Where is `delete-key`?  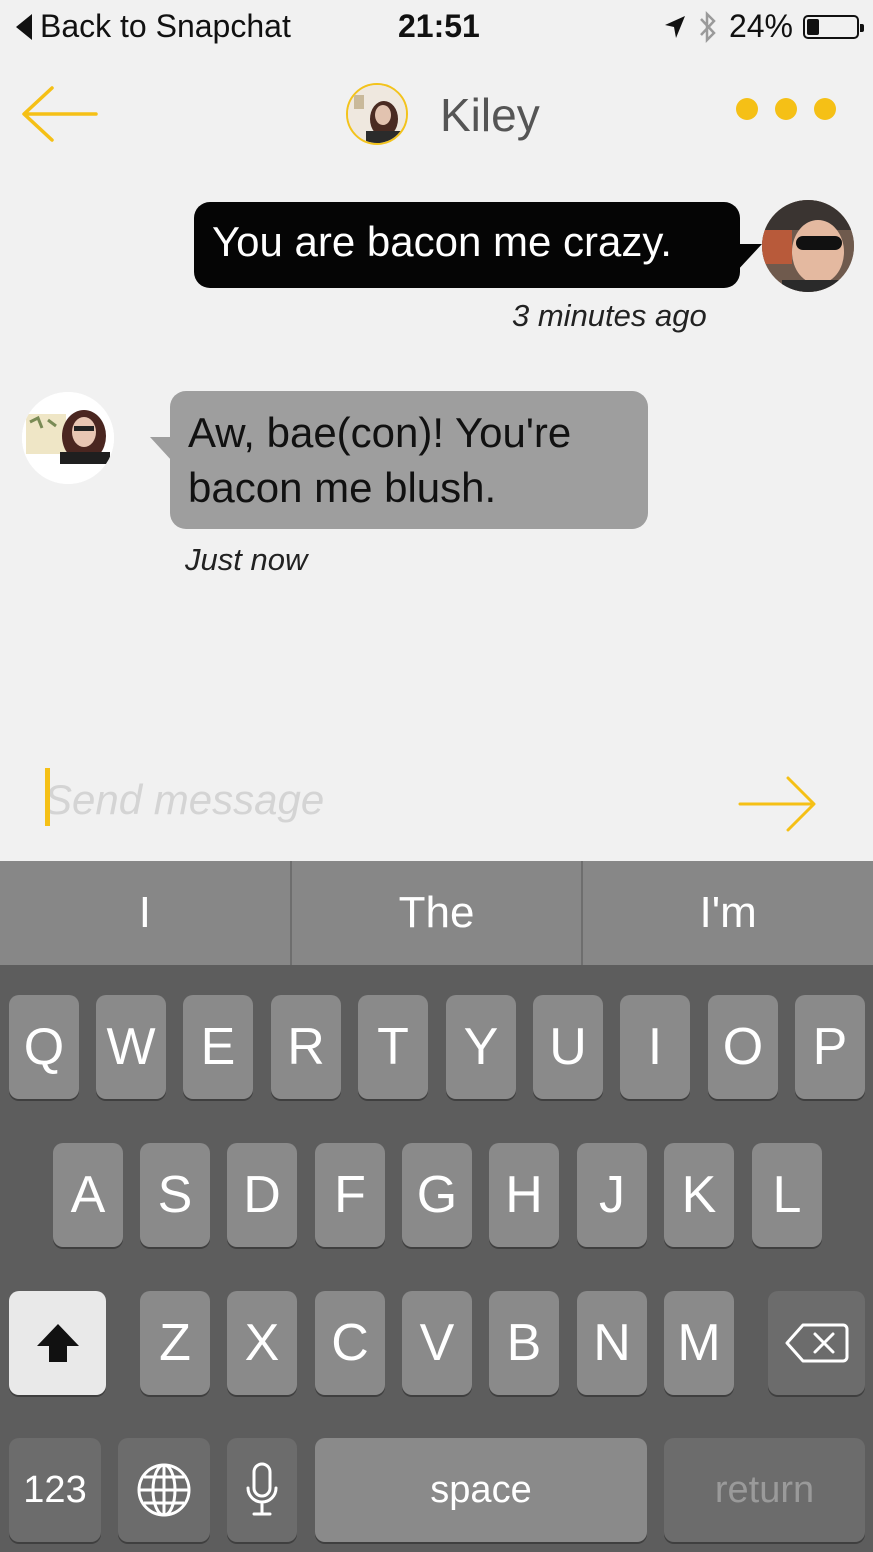 delete-key is located at coordinates (816, 1343).